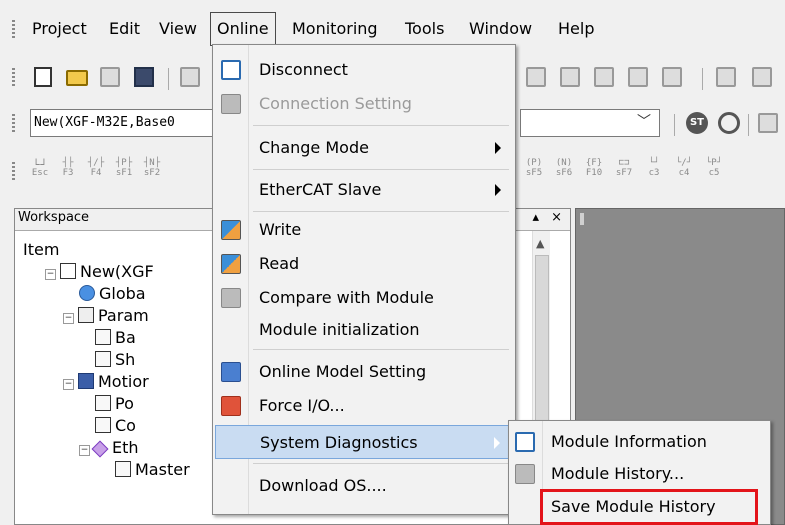 Image resolution: width=785 pixels, height=525 pixels. What do you see at coordinates (86, 315) in the screenshot?
I see `parameter-icon` at bounding box center [86, 315].